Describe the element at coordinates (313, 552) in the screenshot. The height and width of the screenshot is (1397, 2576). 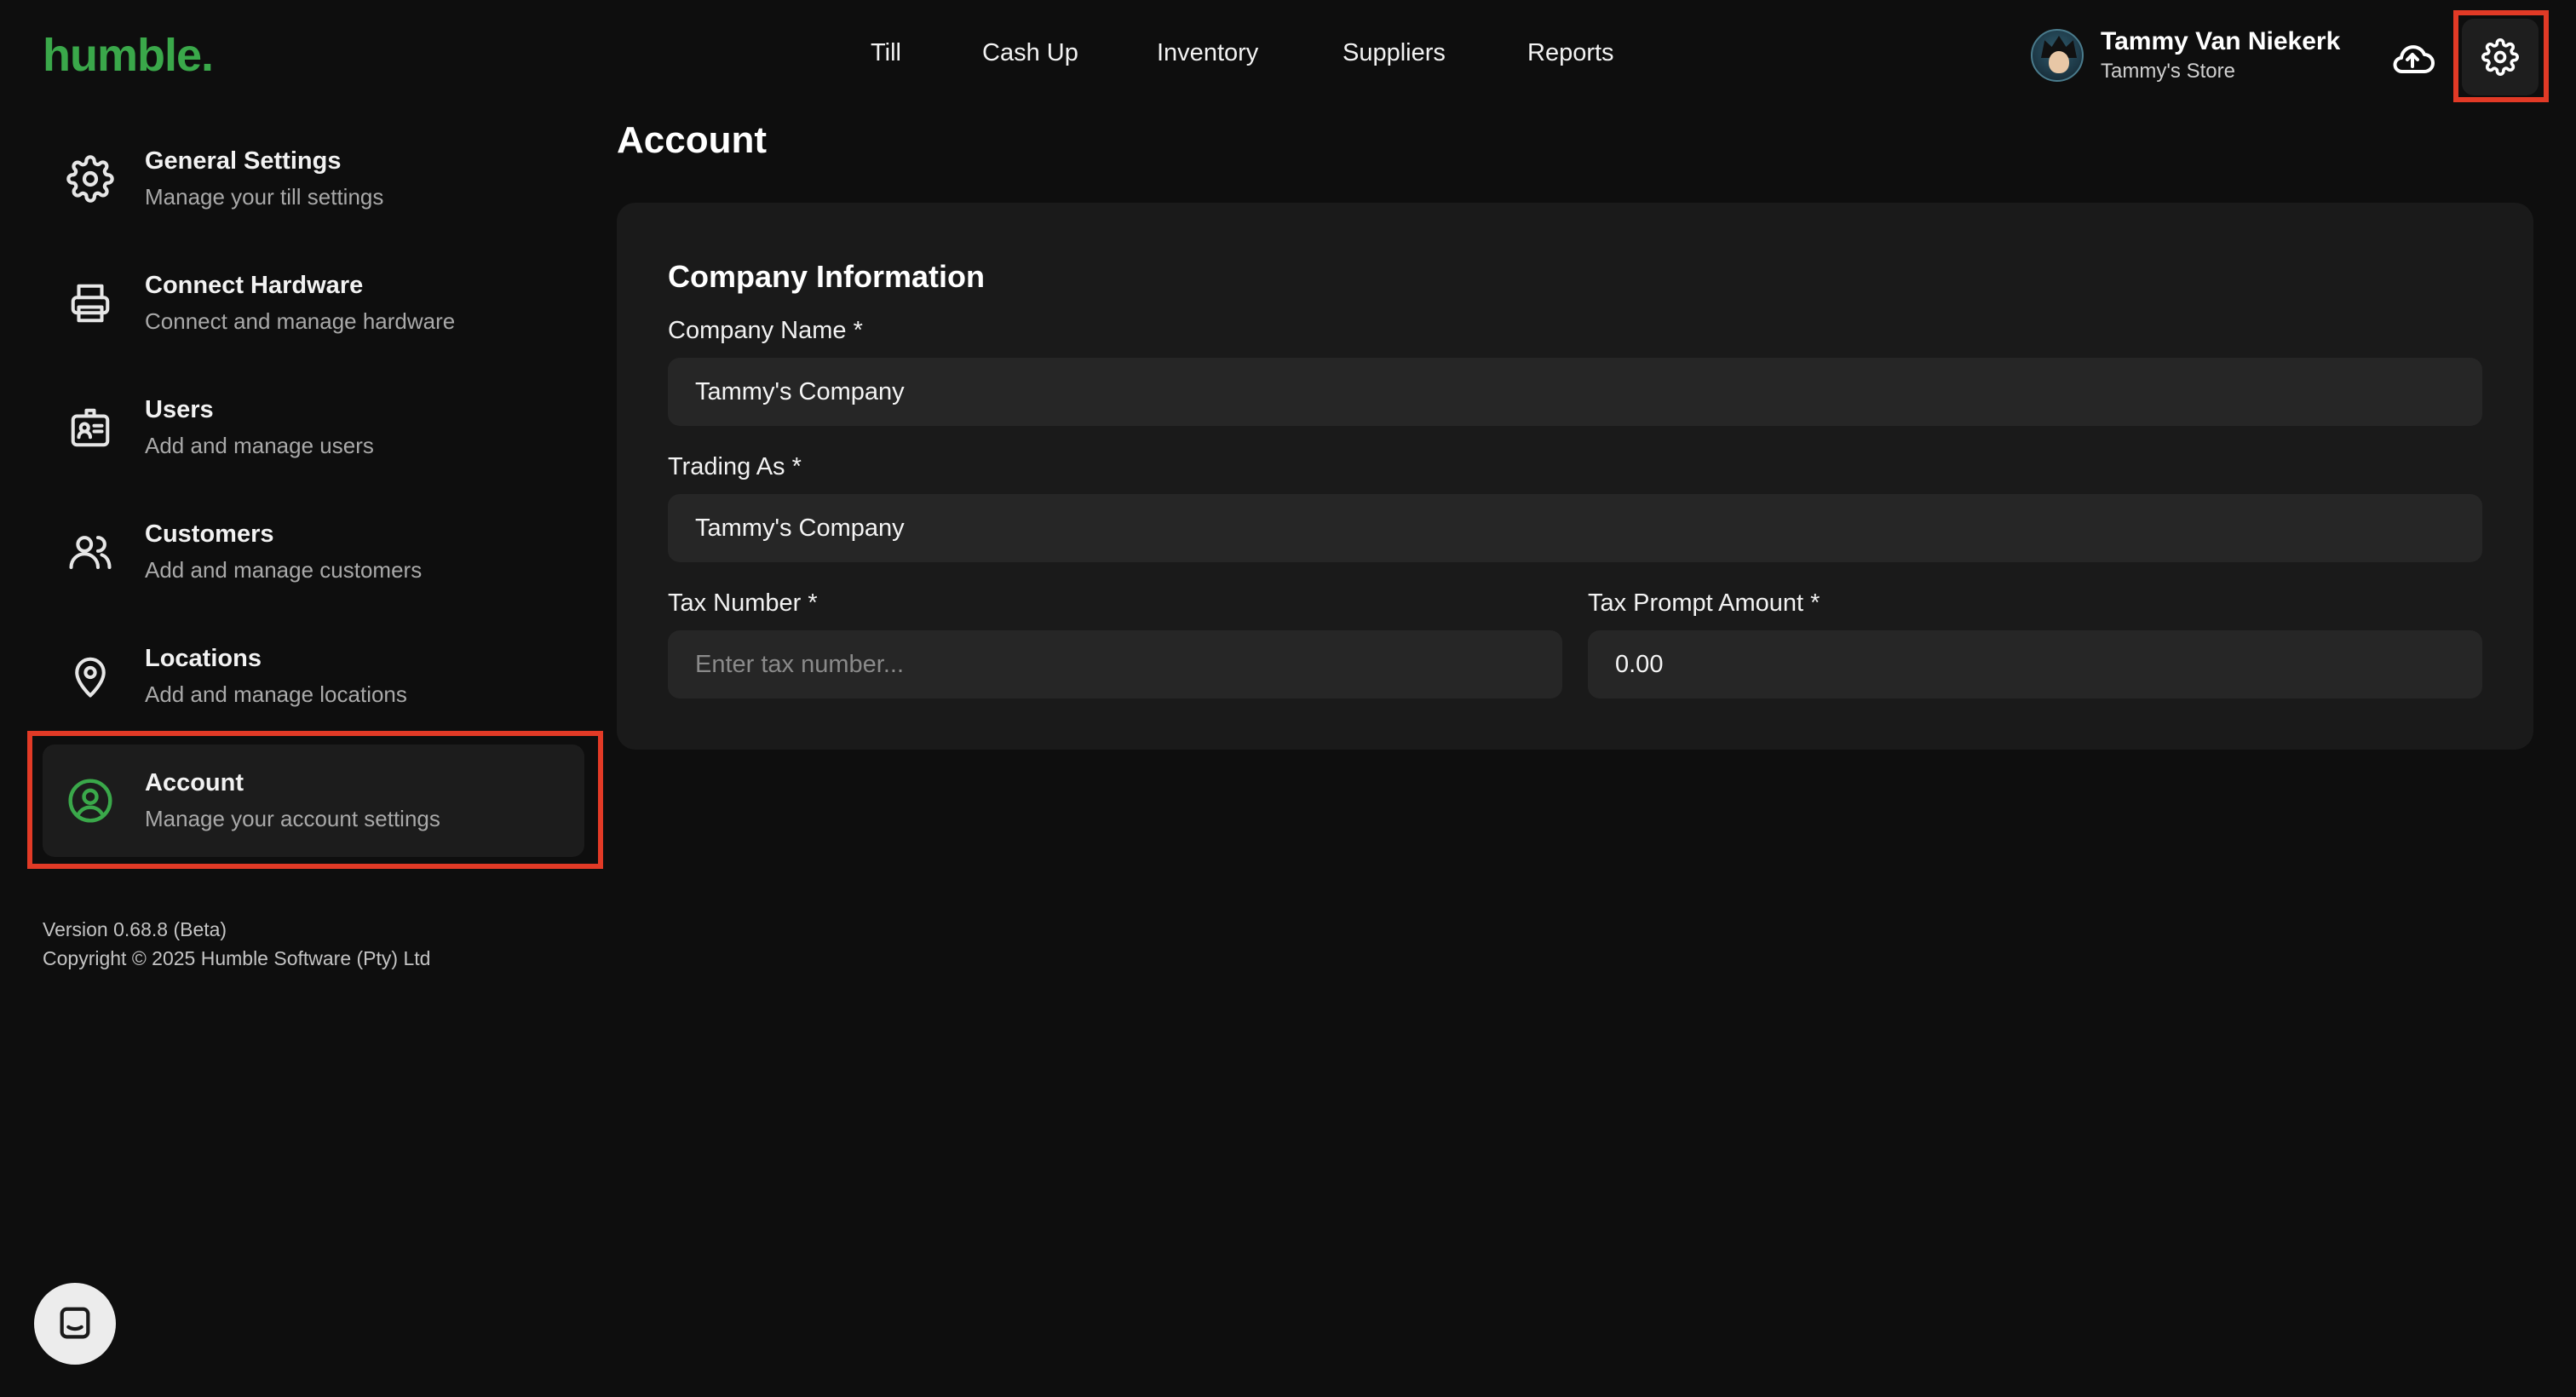
I see `sidebar-item-customers: Customers Add and manage customers` at that location.